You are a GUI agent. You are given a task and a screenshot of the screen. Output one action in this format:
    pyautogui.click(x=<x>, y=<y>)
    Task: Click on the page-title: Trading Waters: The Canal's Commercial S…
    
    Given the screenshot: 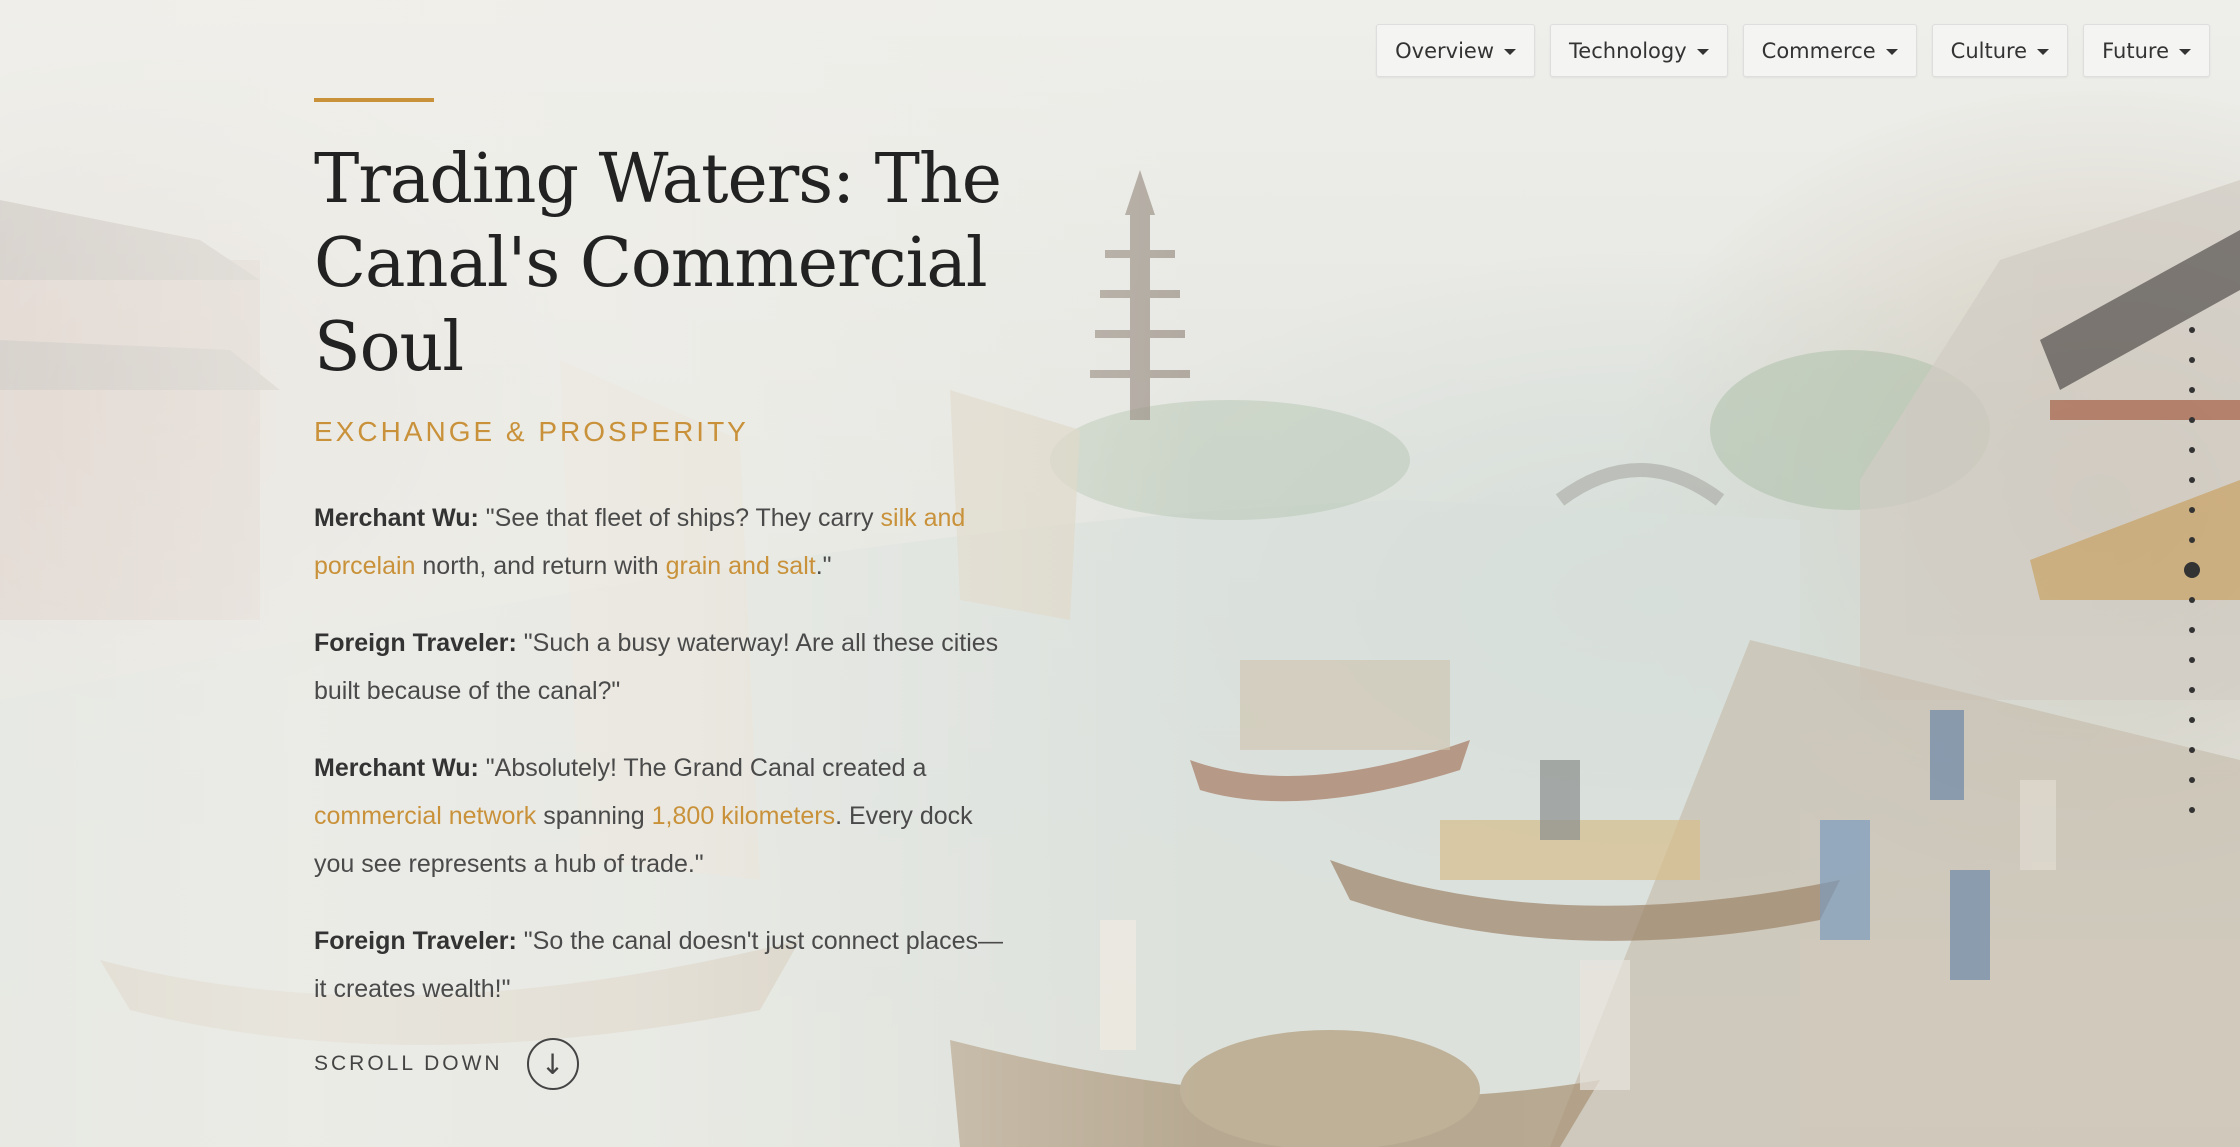 What is the action you would take?
    pyautogui.click(x=658, y=263)
    